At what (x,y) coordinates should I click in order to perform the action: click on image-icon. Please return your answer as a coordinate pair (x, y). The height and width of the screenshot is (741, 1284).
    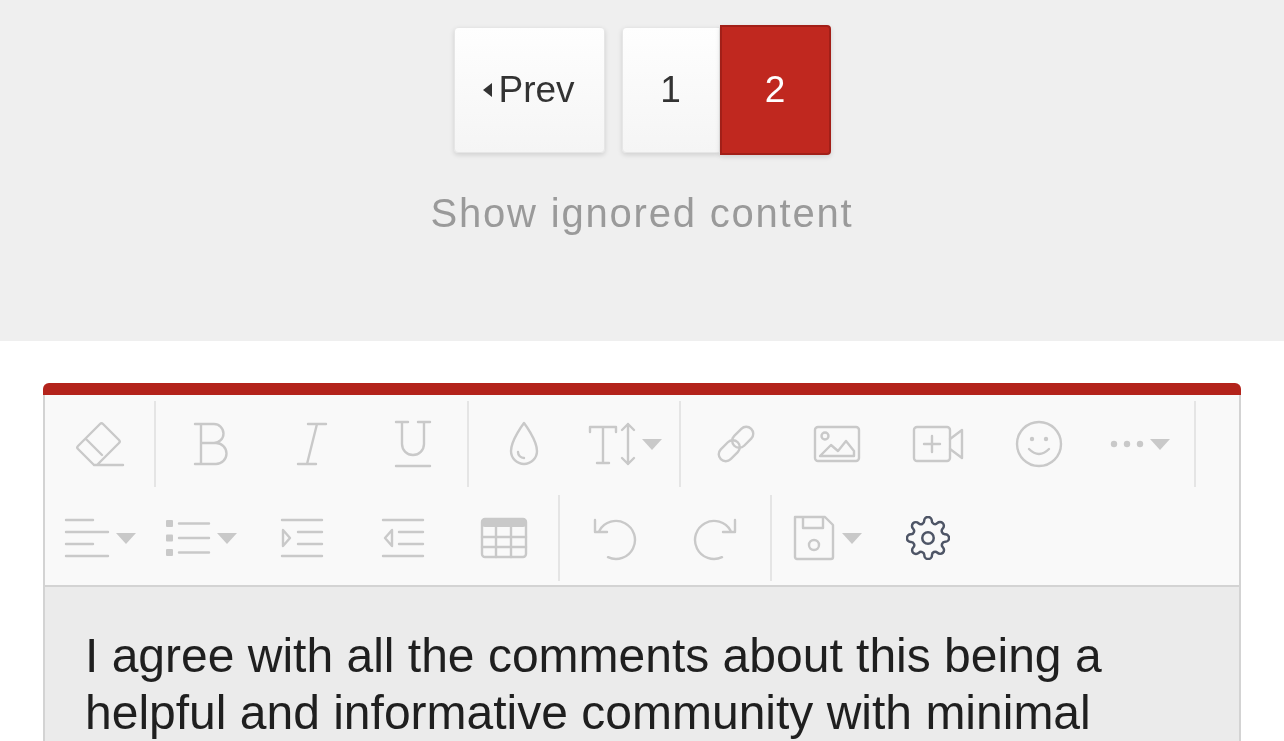
    Looking at the image, I should click on (836, 444).